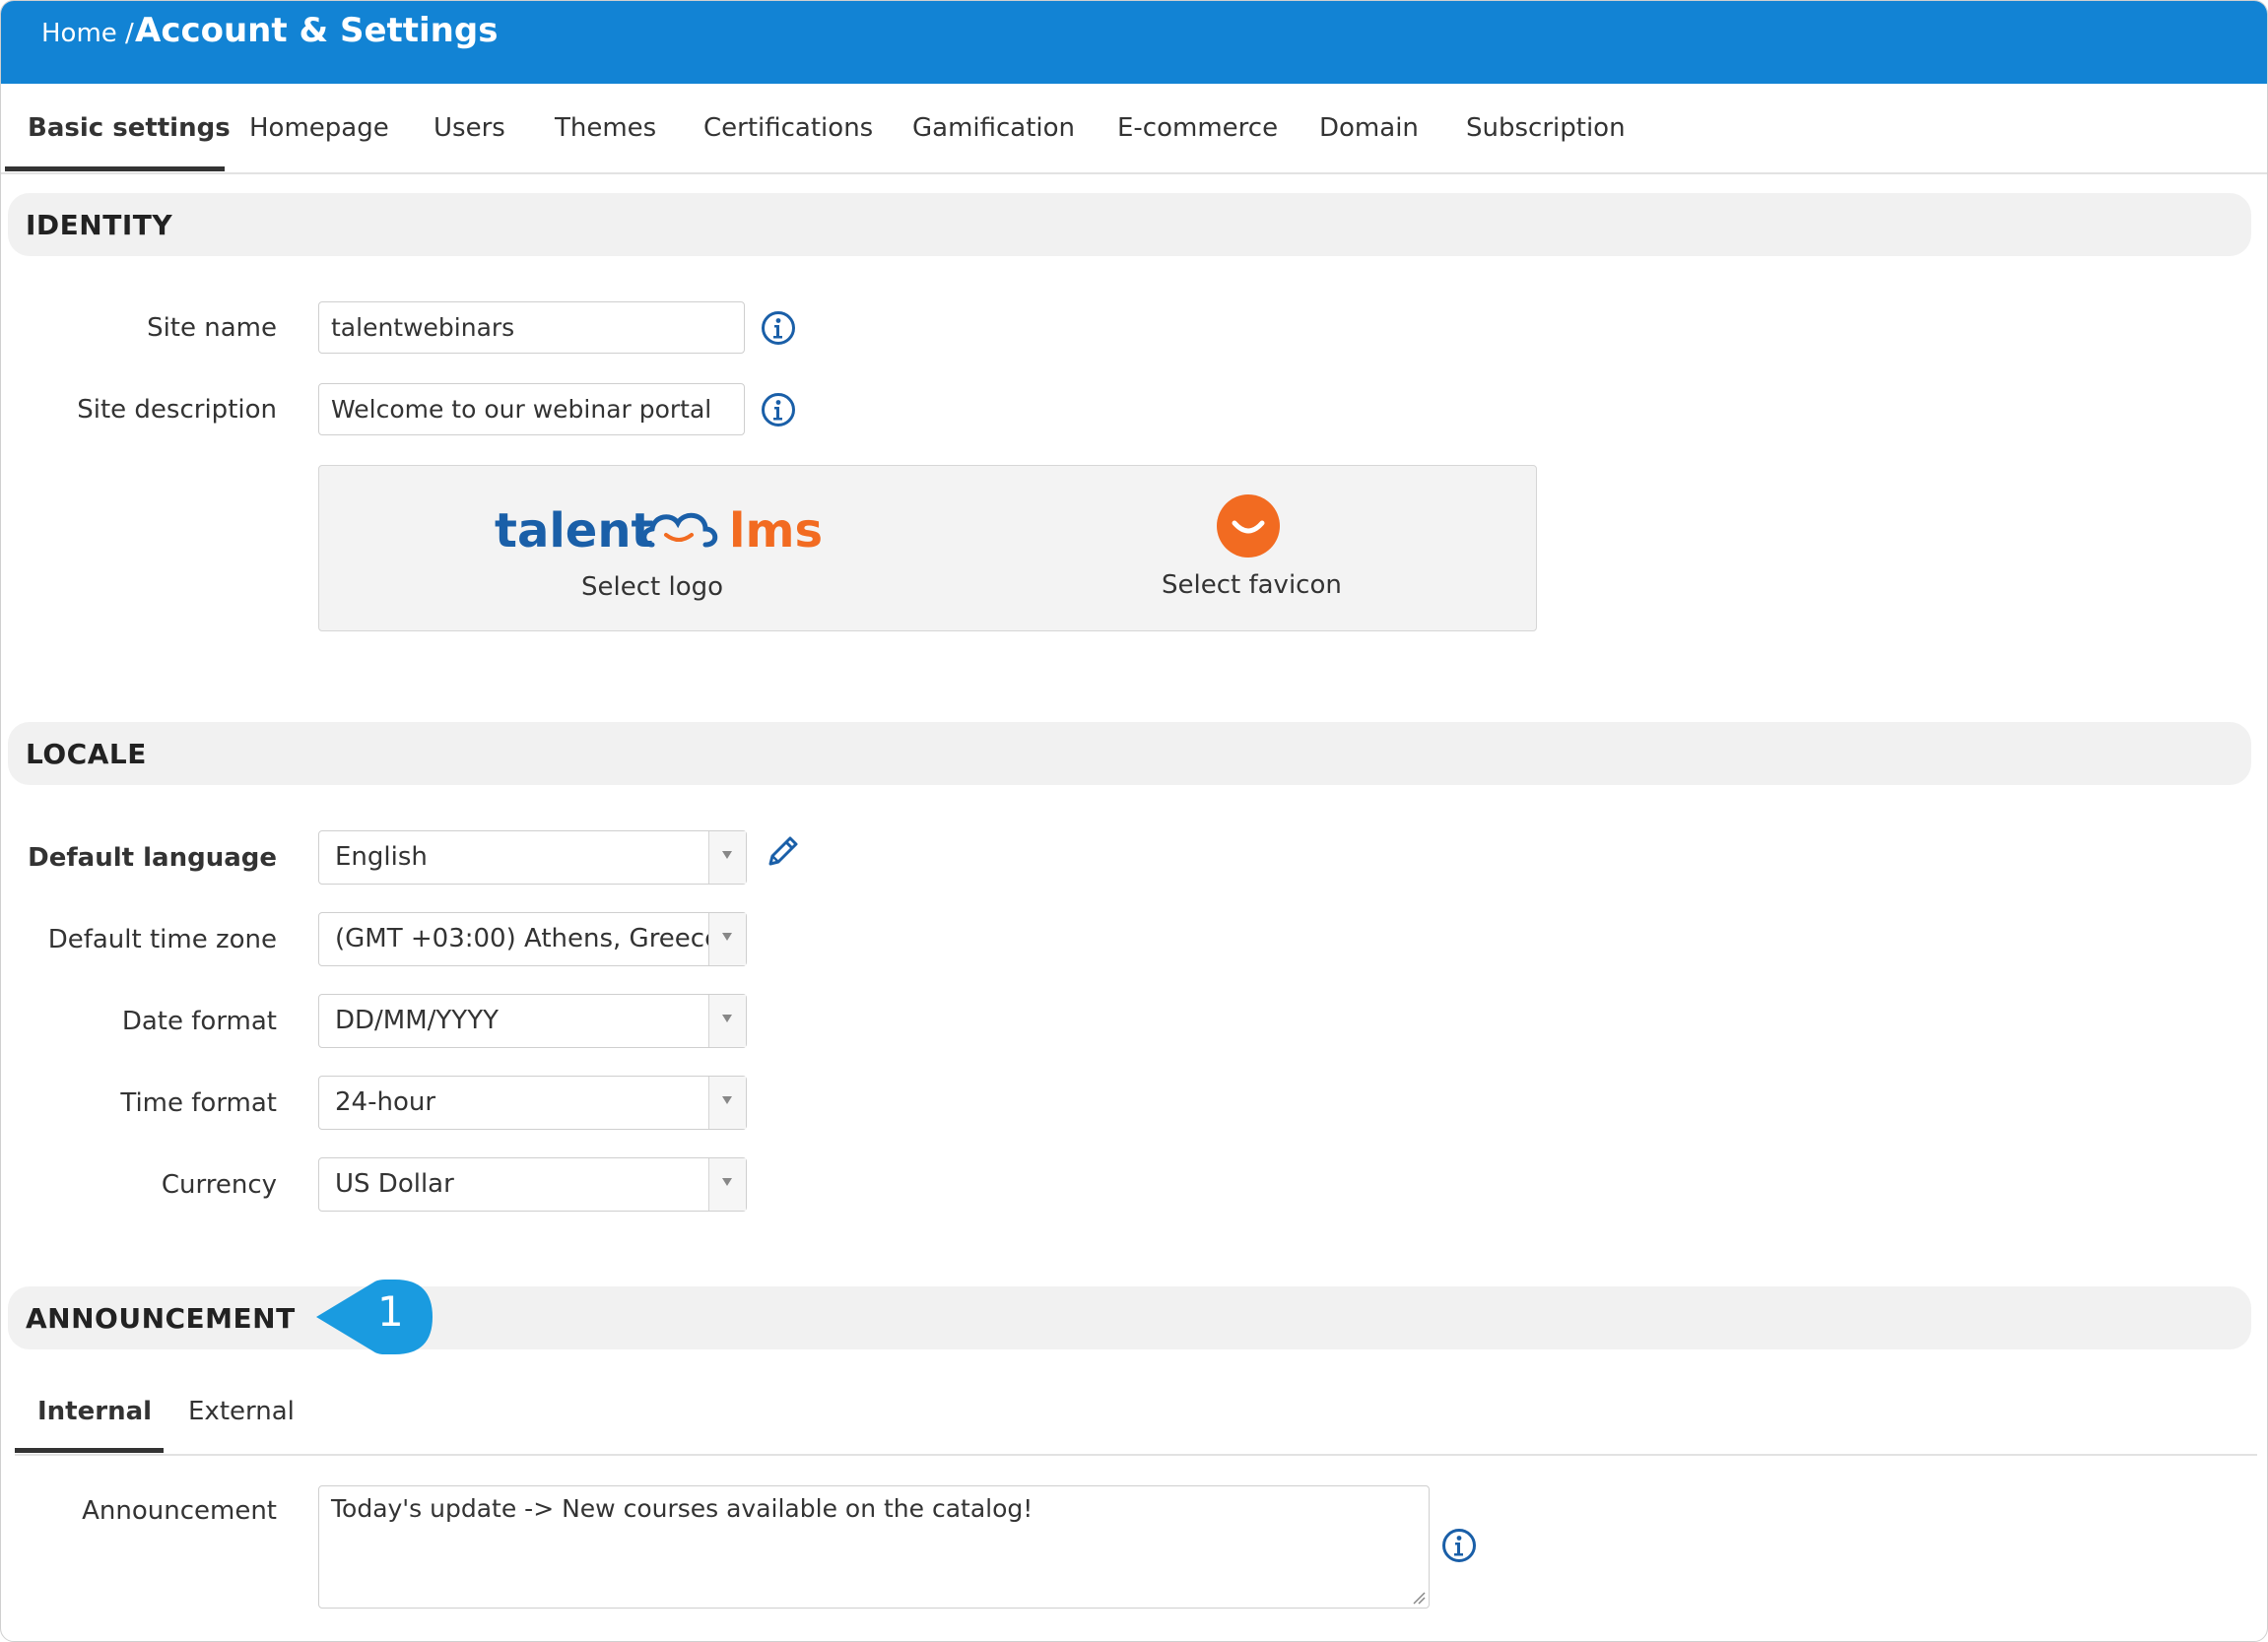 The width and height of the screenshot is (2268, 1642). What do you see at coordinates (531, 327) in the screenshot?
I see `site-name-input` at bounding box center [531, 327].